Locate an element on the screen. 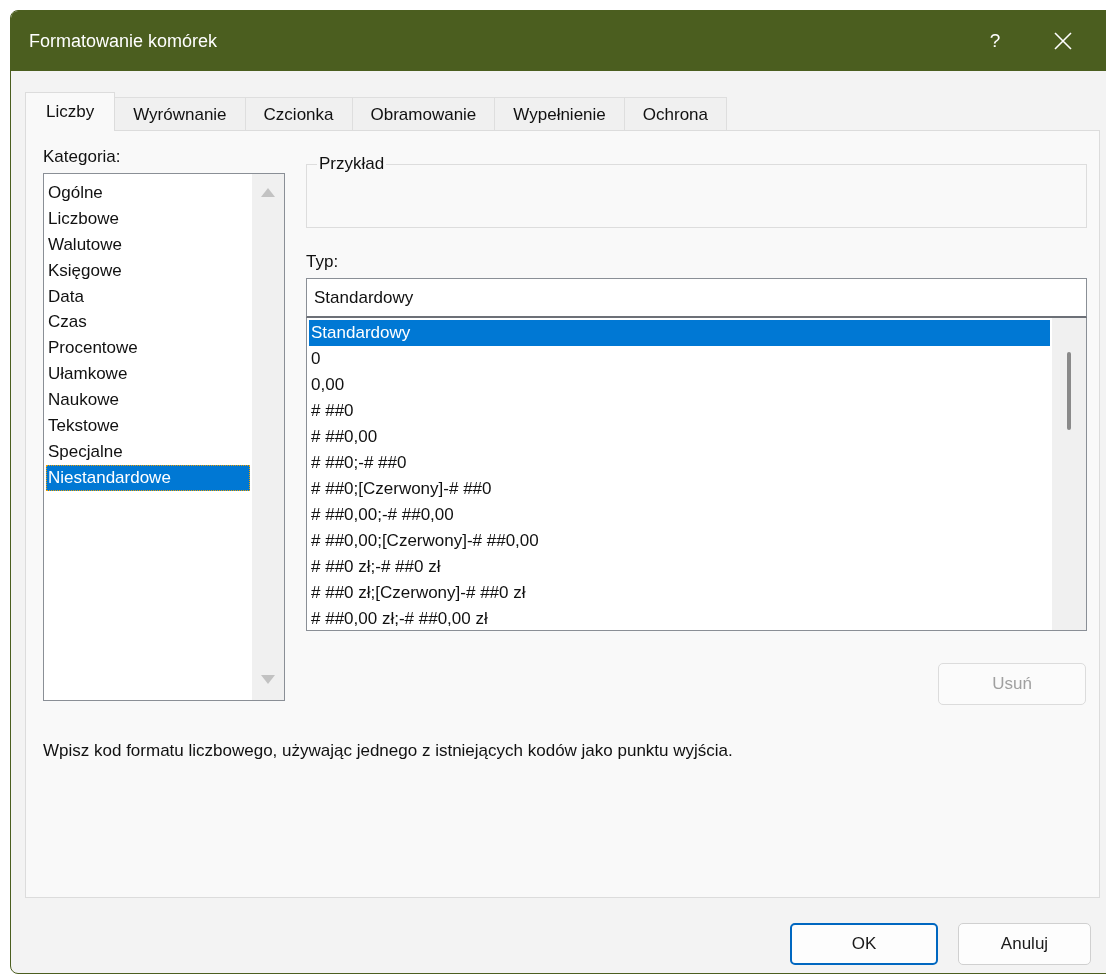  category-item: Specjalne is located at coordinates (148, 451).